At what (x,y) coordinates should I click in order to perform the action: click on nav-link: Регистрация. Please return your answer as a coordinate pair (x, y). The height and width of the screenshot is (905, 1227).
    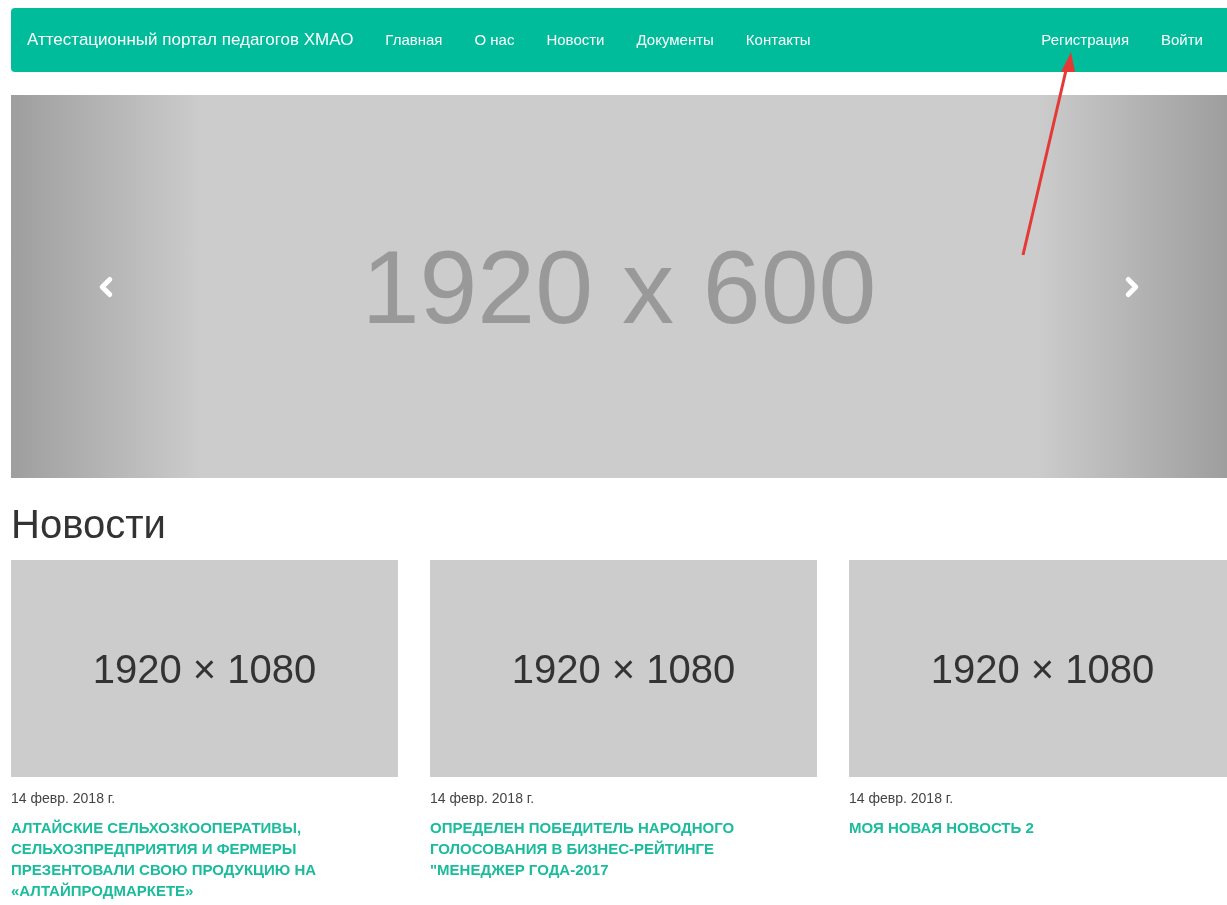
    Looking at the image, I should click on (1085, 40).